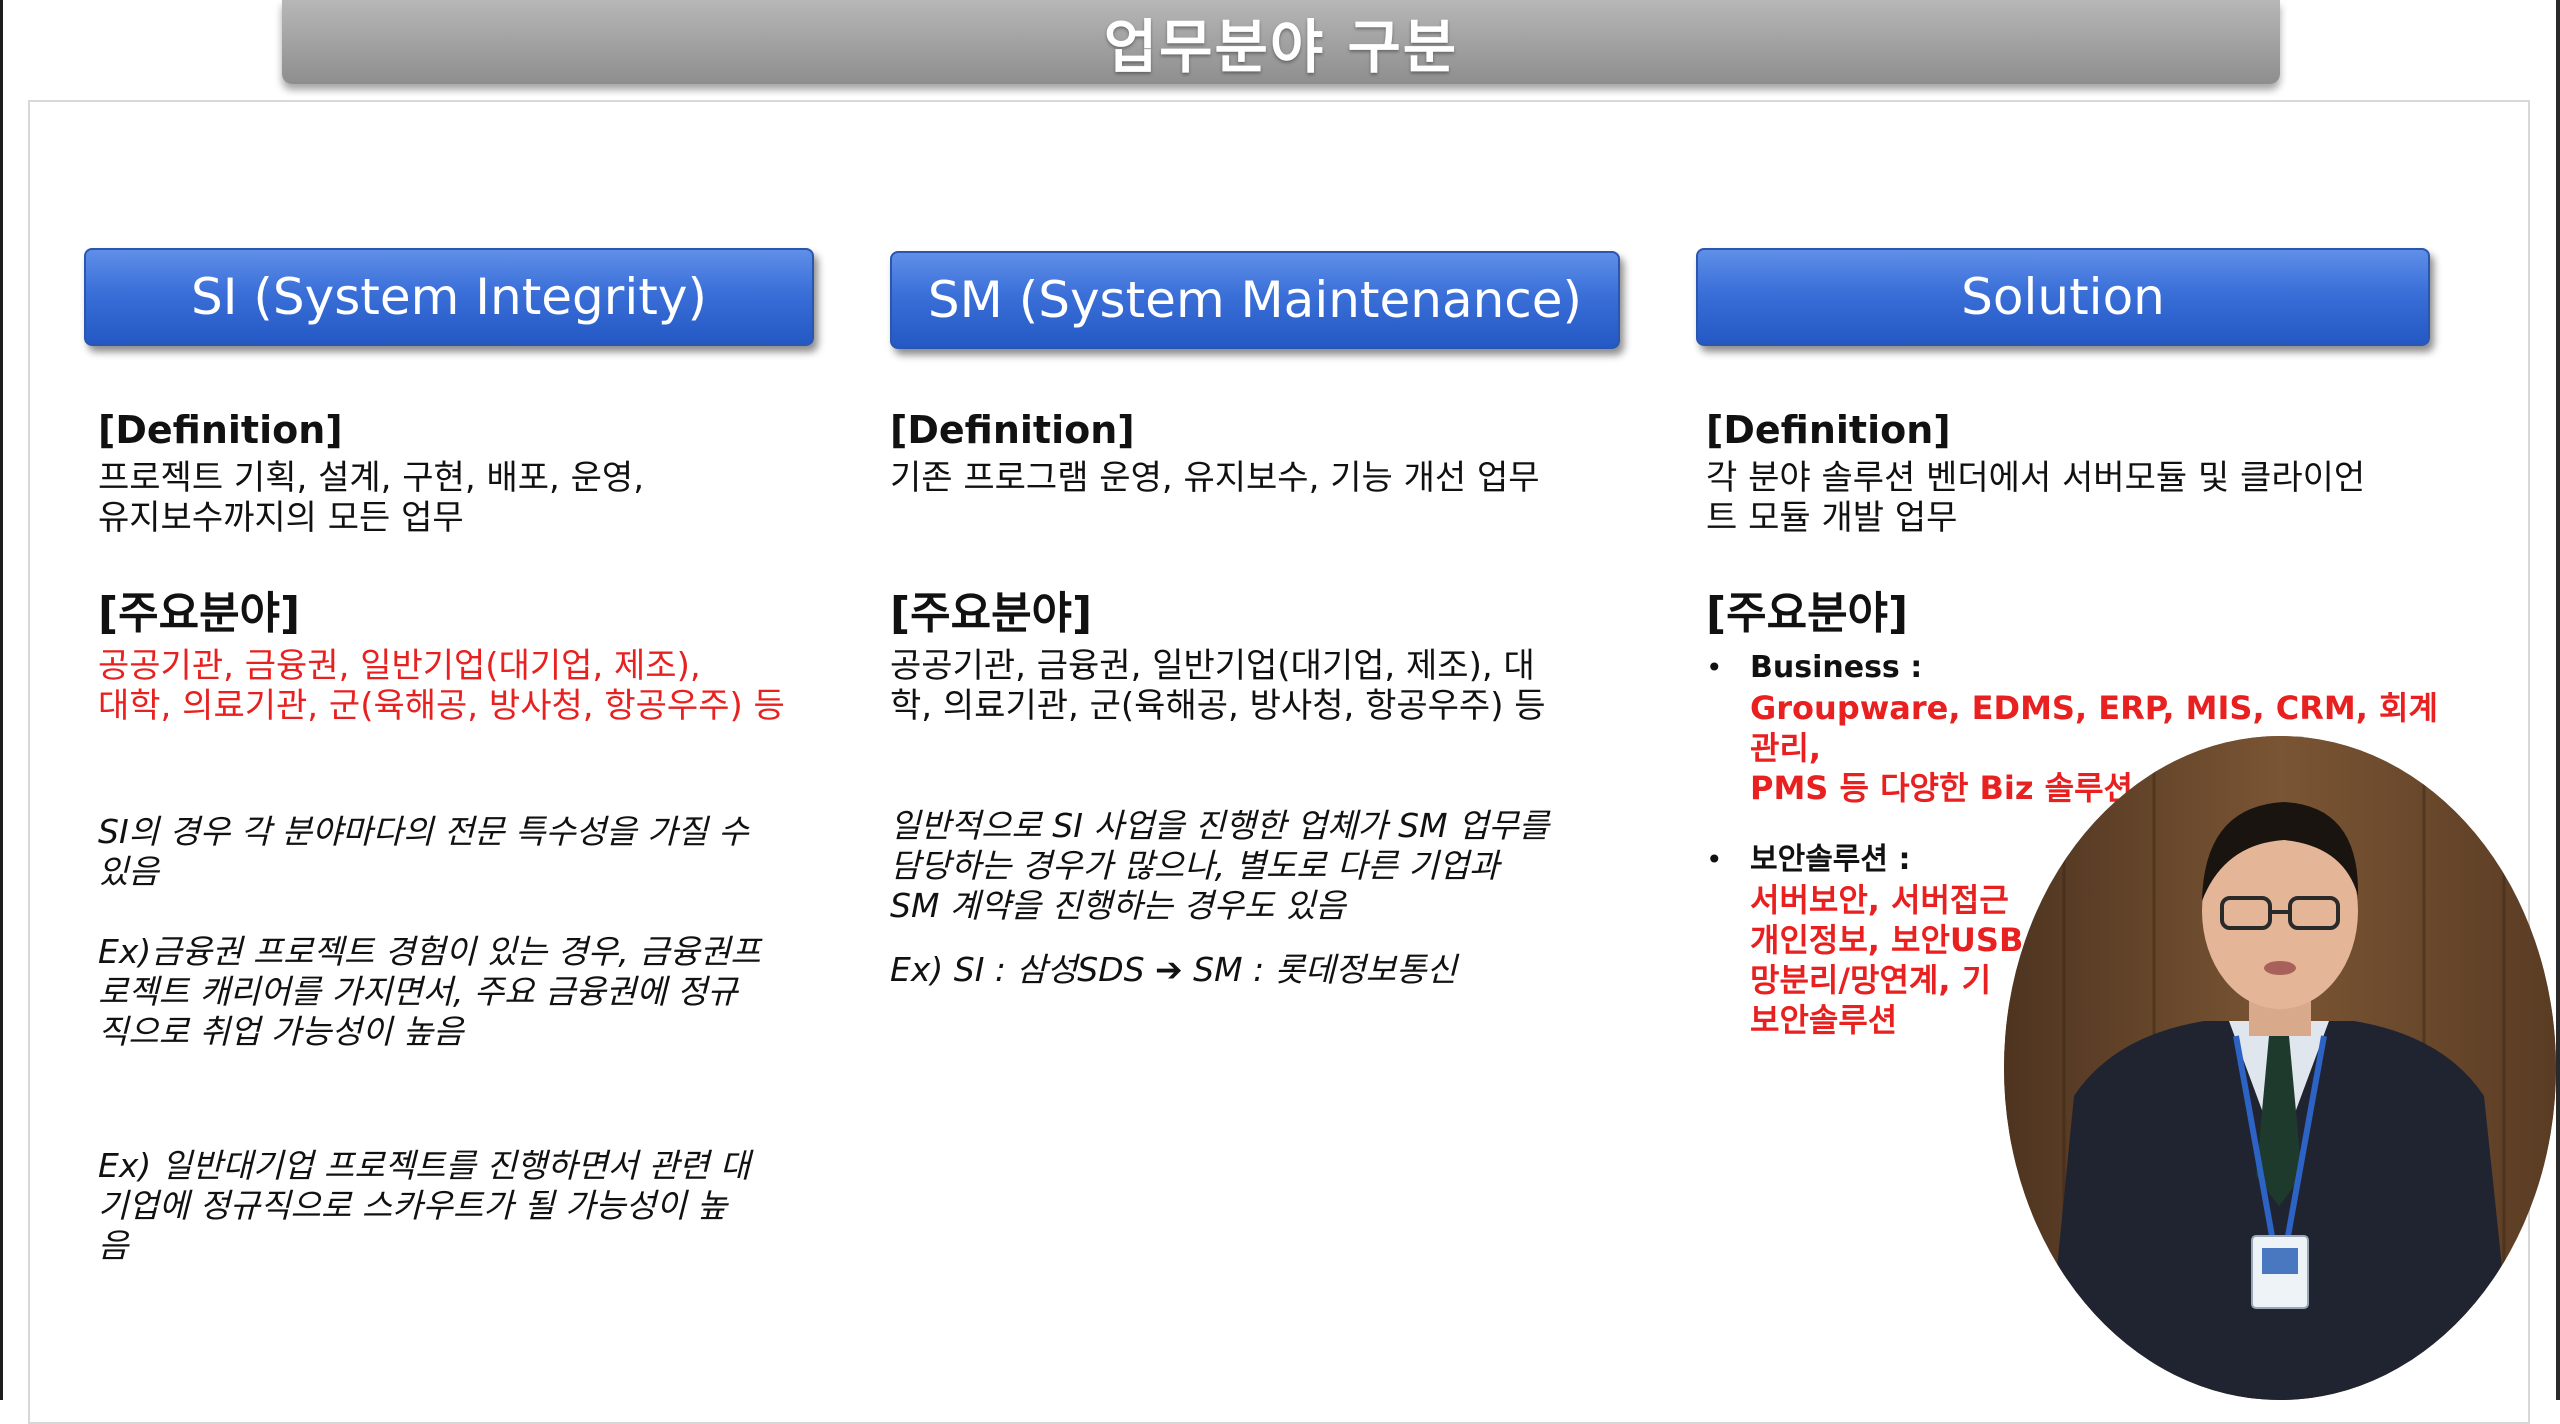 The image size is (2560, 1424). What do you see at coordinates (281, 518) in the screenshot?
I see `si-definition-line: 유지보수까지의 모든 업무` at bounding box center [281, 518].